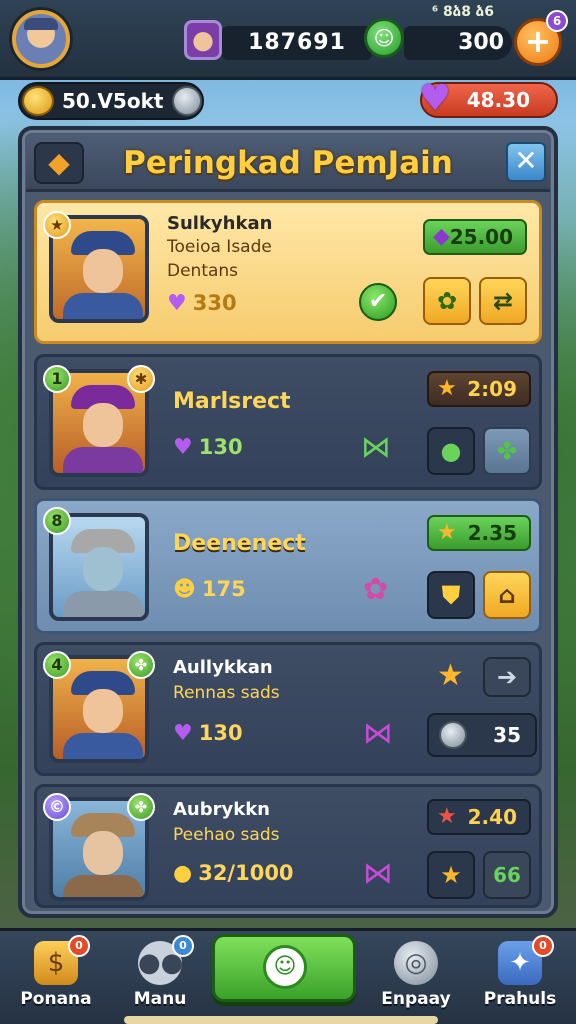 The width and height of the screenshot is (576, 1024). What do you see at coordinates (451, 875) in the screenshot?
I see `star-button: ★` at bounding box center [451, 875].